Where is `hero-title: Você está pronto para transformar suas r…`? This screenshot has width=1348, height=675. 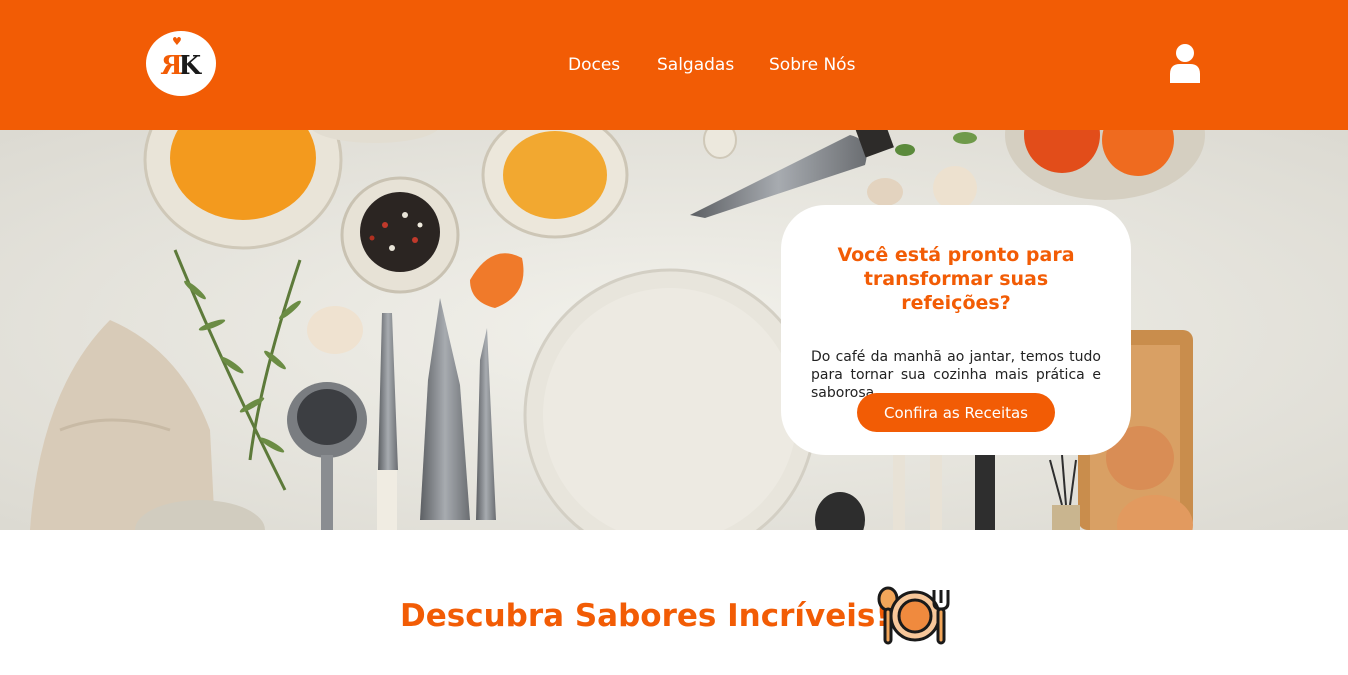
hero-title: Você está pronto para transformar suas r… is located at coordinates (956, 279).